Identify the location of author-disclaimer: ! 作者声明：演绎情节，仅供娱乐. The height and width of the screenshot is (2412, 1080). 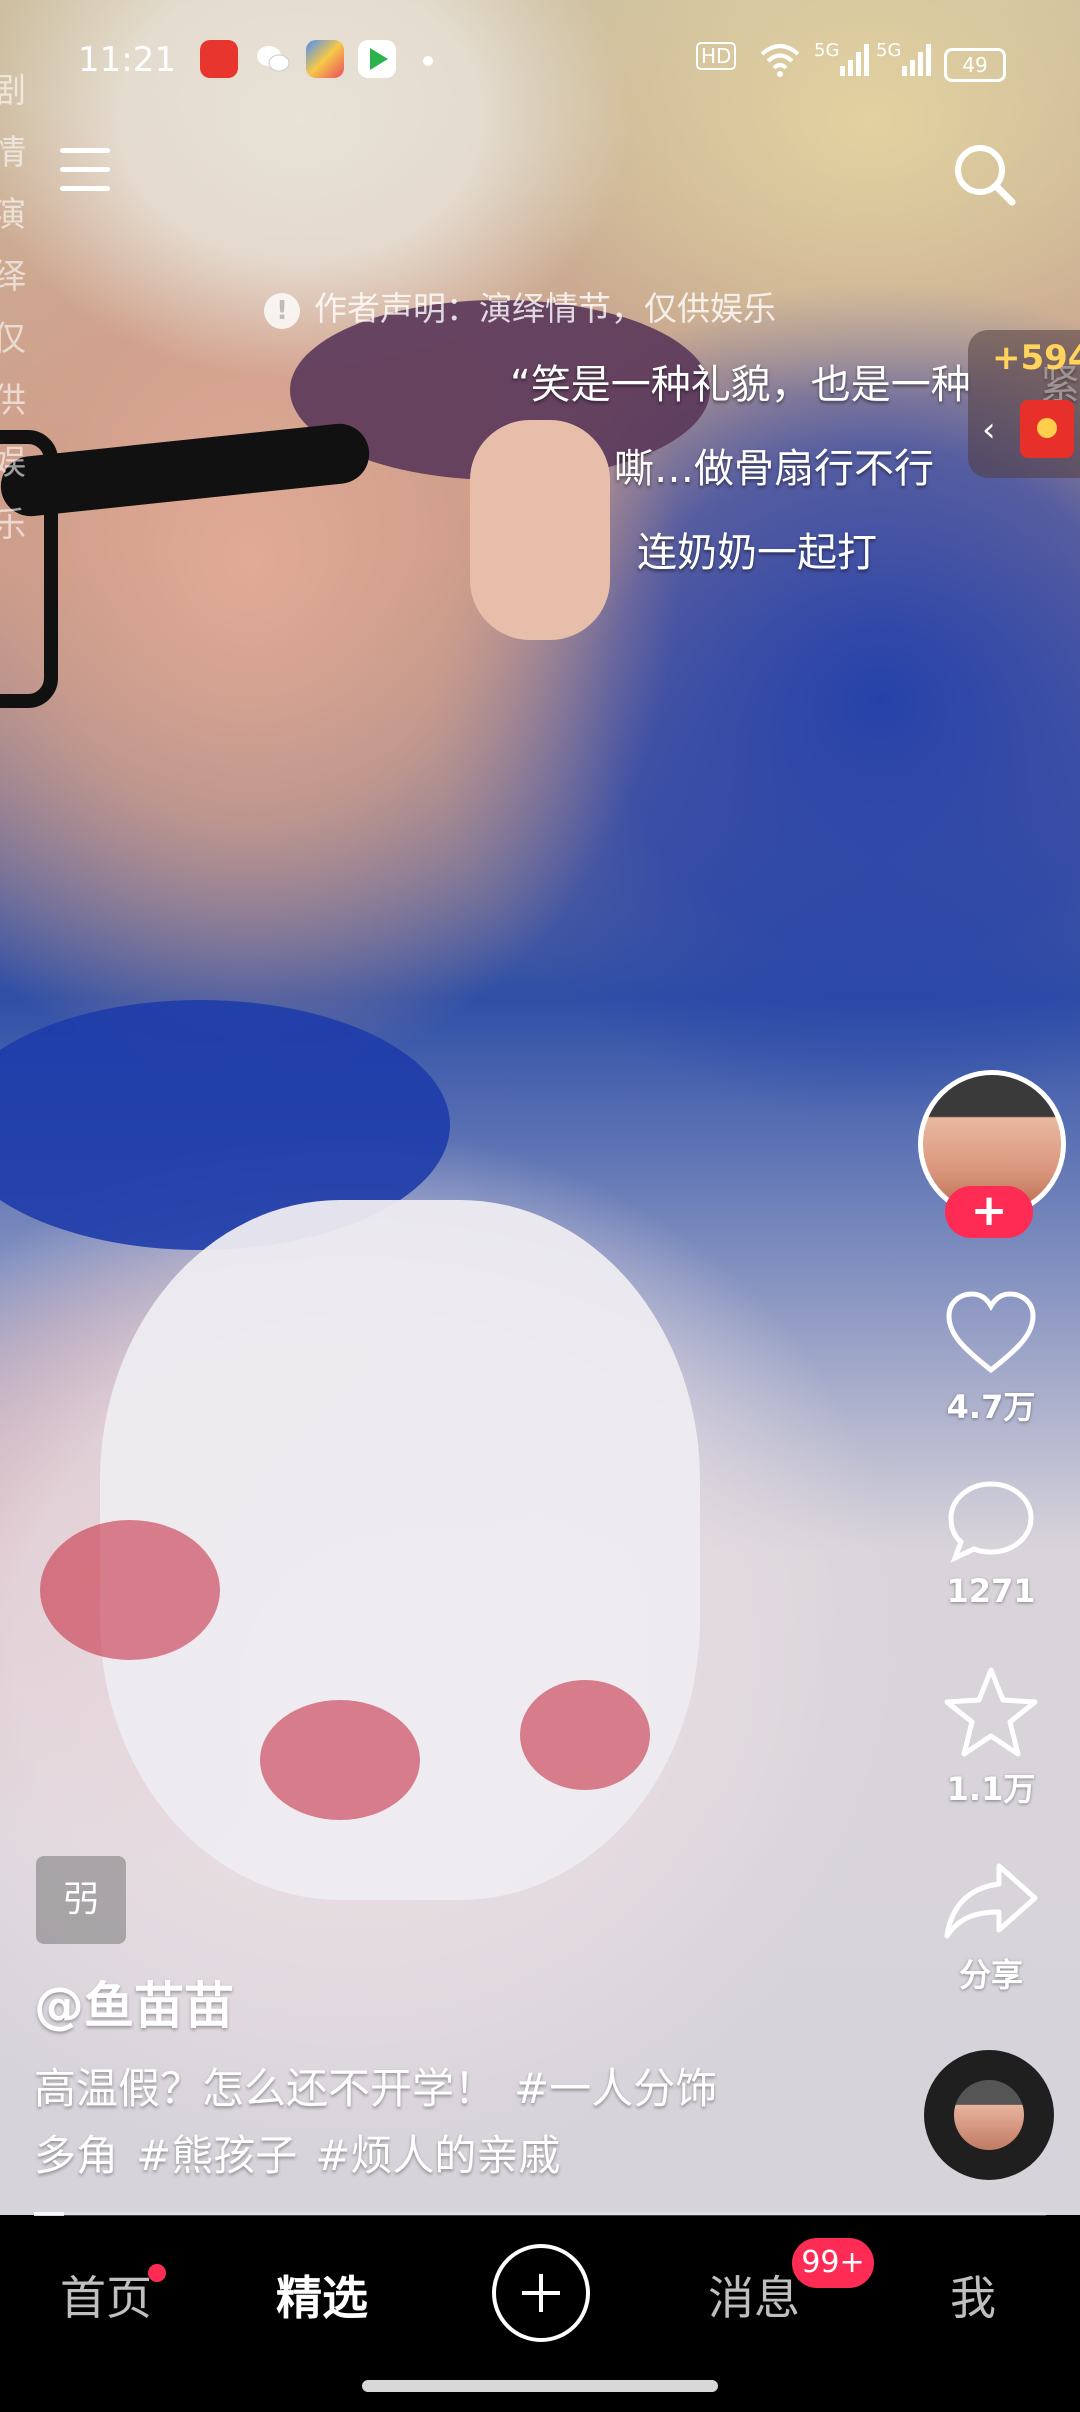
(520, 306).